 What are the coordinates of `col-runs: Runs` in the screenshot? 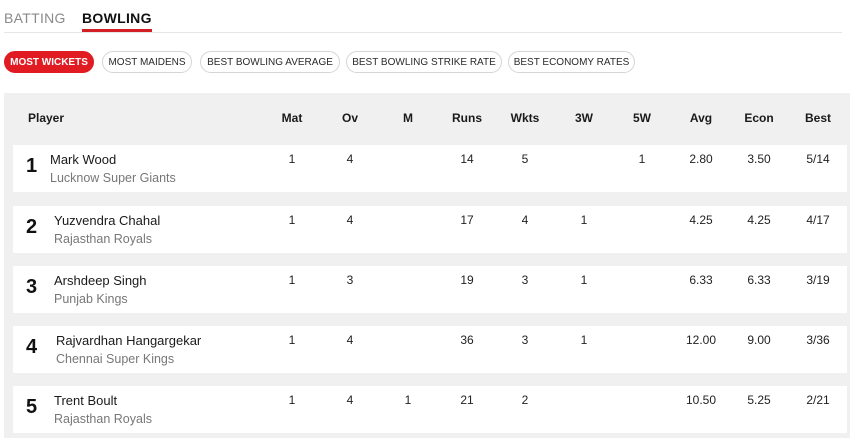 It's located at (467, 118).